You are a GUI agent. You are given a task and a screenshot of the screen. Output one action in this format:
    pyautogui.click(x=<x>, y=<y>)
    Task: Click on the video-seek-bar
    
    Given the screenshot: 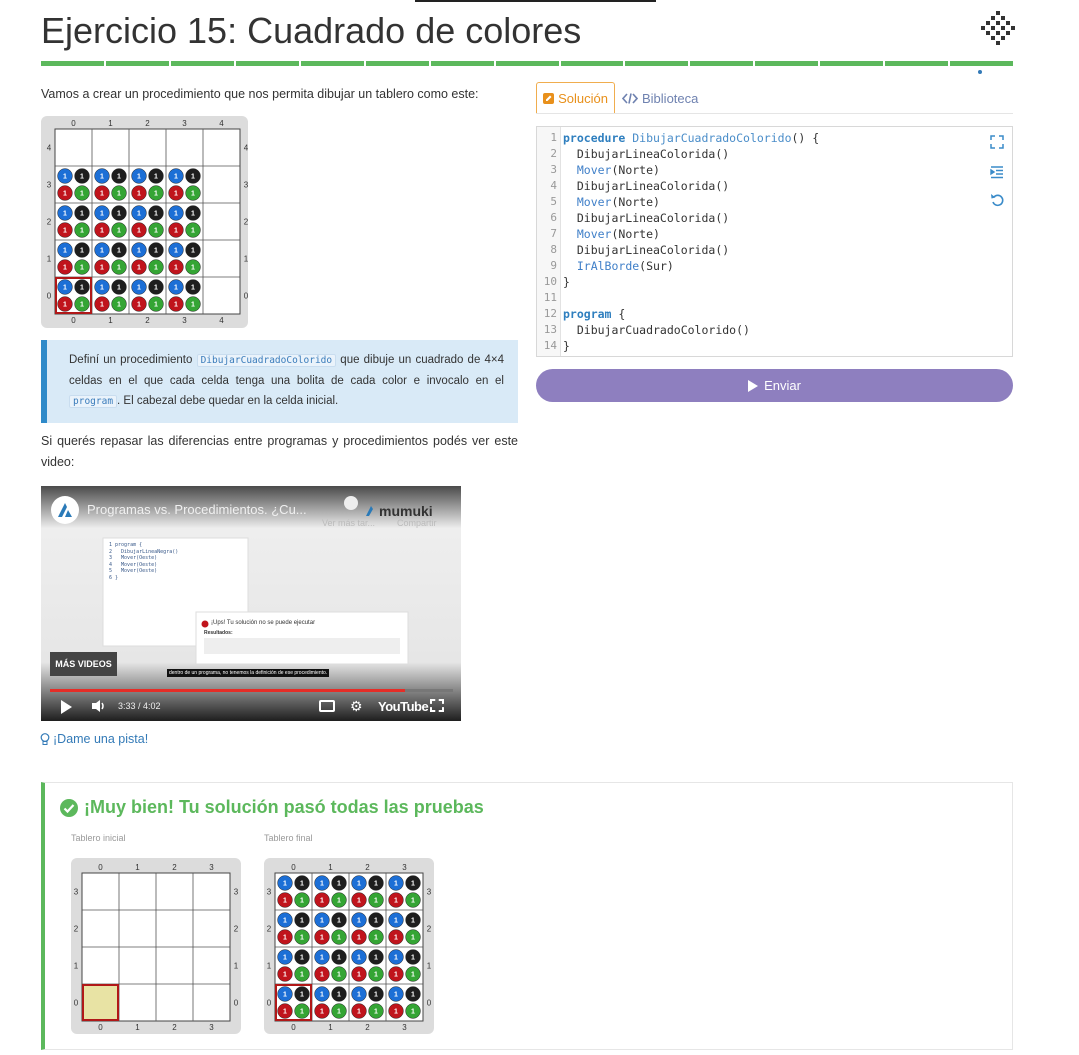 What is the action you would take?
    pyautogui.click(x=251, y=690)
    